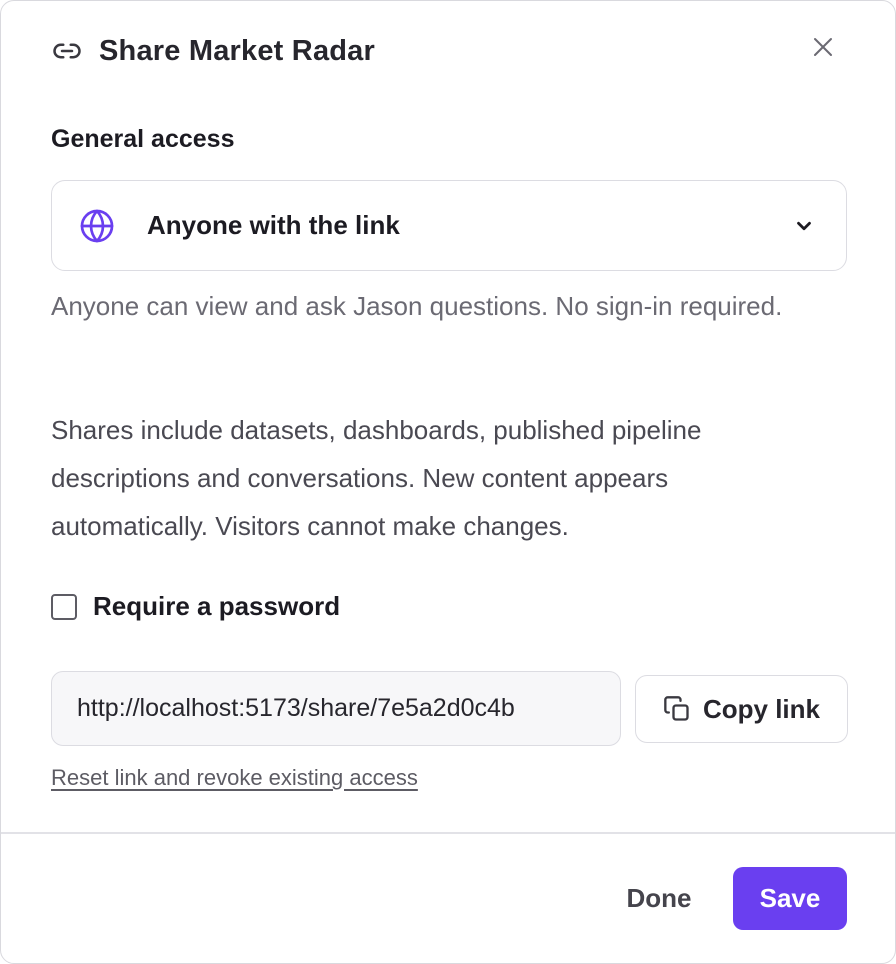 The image size is (896, 964). What do you see at coordinates (97, 226) in the screenshot?
I see `globe-icon` at bounding box center [97, 226].